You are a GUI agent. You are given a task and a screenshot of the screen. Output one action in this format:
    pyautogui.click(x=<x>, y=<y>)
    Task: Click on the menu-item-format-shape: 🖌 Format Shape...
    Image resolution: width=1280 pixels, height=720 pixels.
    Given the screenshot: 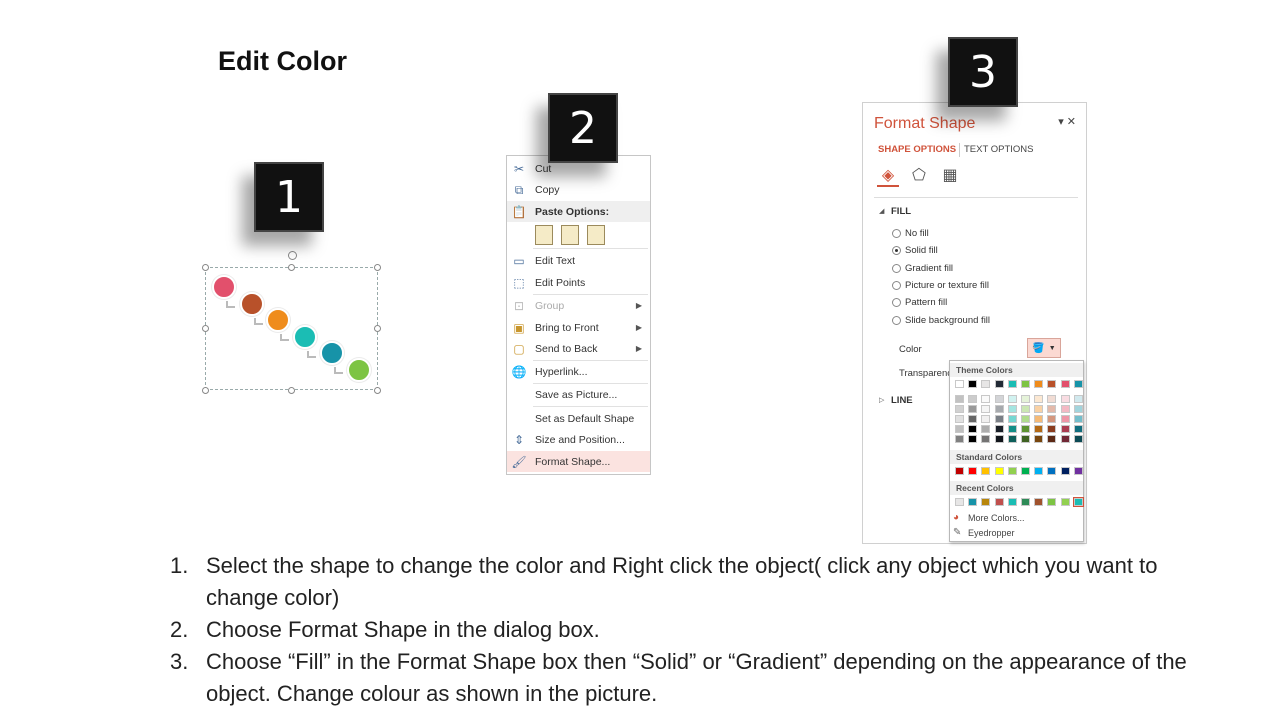 What is the action you would take?
    pyautogui.click(x=578, y=461)
    